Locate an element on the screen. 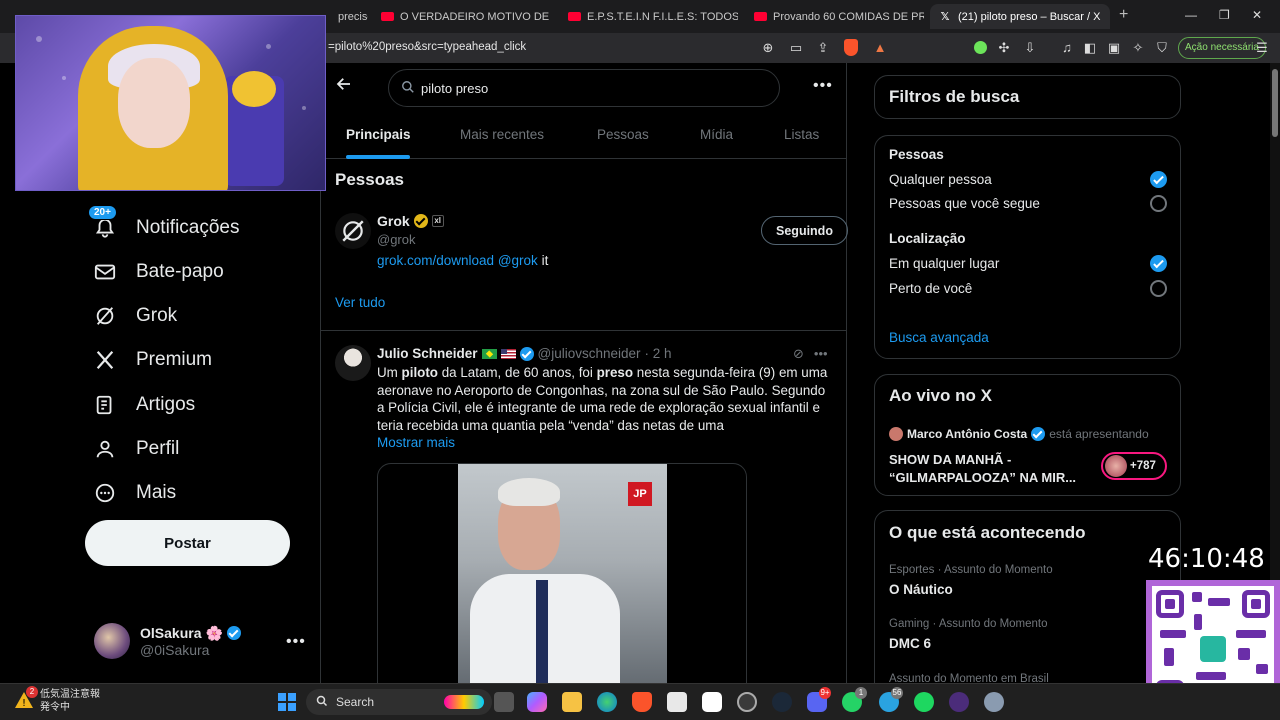 The width and height of the screenshot is (1280, 720). tab-pessoas: Pessoas is located at coordinates (623, 134).